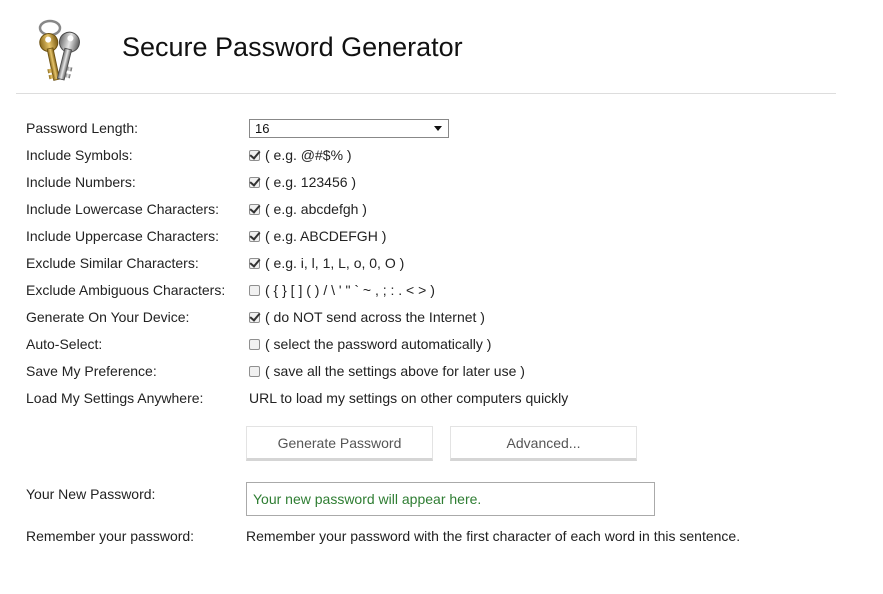 The image size is (883, 594). Describe the element at coordinates (262, 128) in the screenshot. I see `password-length-value: 16` at that location.